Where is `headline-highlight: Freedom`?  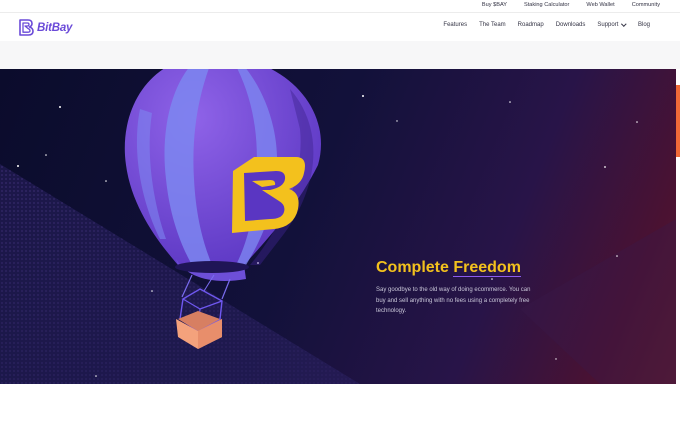
headline-highlight: Freedom is located at coordinates (487, 268).